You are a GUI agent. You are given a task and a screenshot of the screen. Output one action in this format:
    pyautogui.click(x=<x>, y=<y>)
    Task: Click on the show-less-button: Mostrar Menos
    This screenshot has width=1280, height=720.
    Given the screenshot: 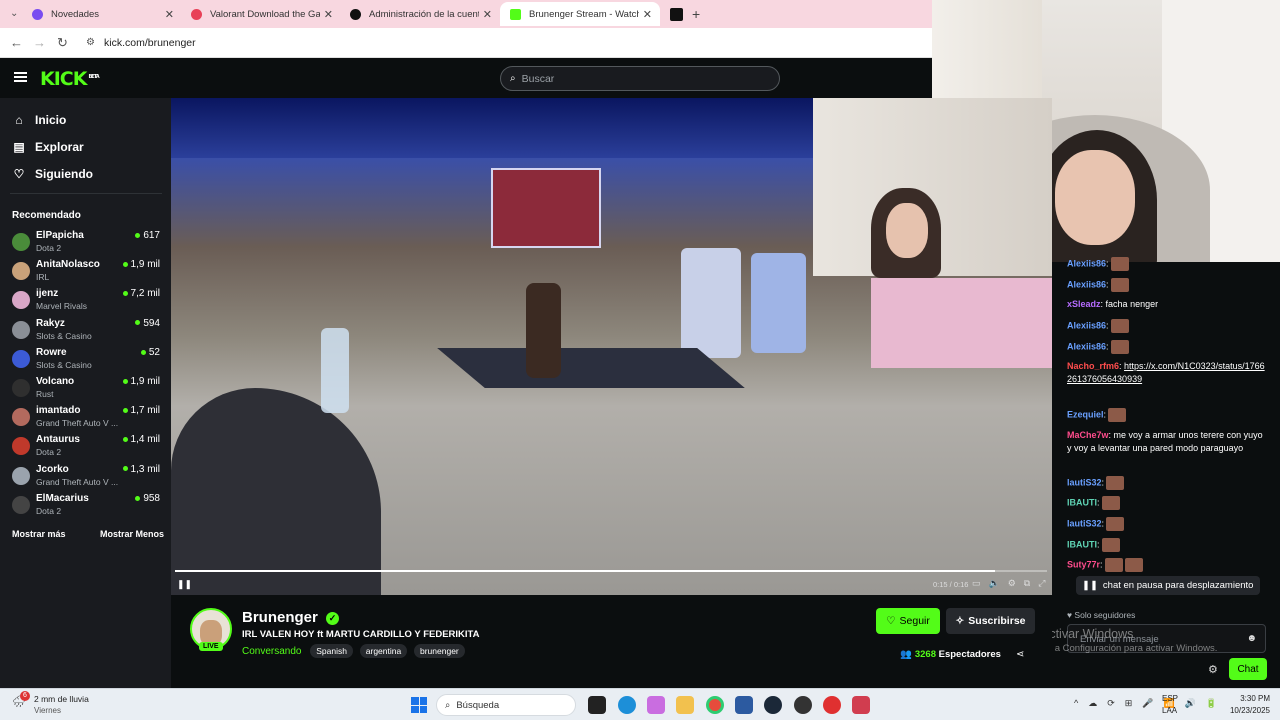 What is the action you would take?
    pyautogui.click(x=132, y=534)
    